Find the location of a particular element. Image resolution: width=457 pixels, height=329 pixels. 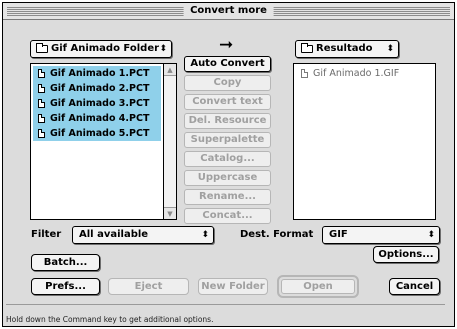

dest-file-items: Gif Animado 1.GIF is located at coordinates (365, 141).